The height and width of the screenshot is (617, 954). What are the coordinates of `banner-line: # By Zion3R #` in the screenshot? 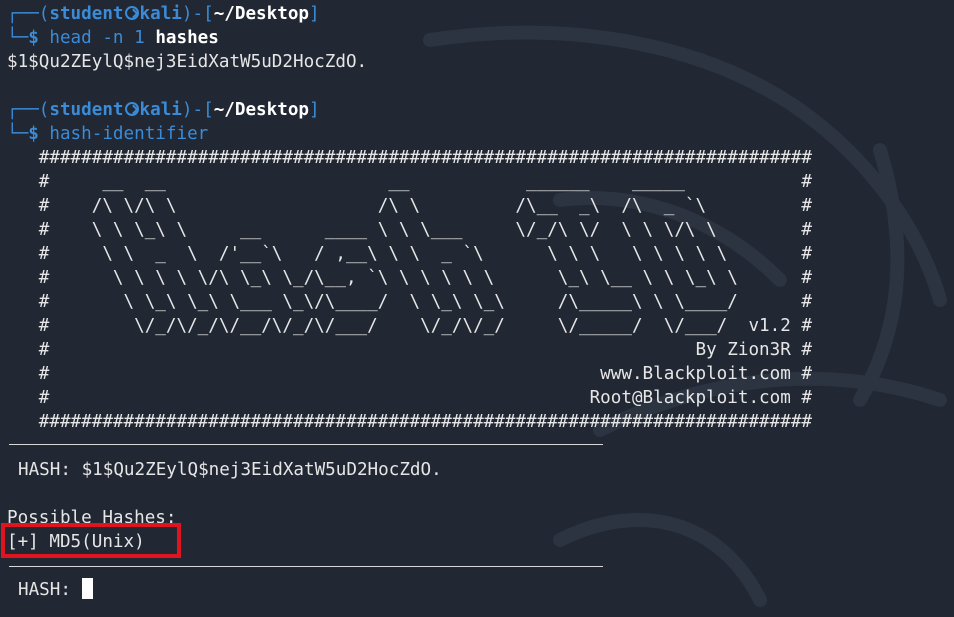 It's located at (410, 350).